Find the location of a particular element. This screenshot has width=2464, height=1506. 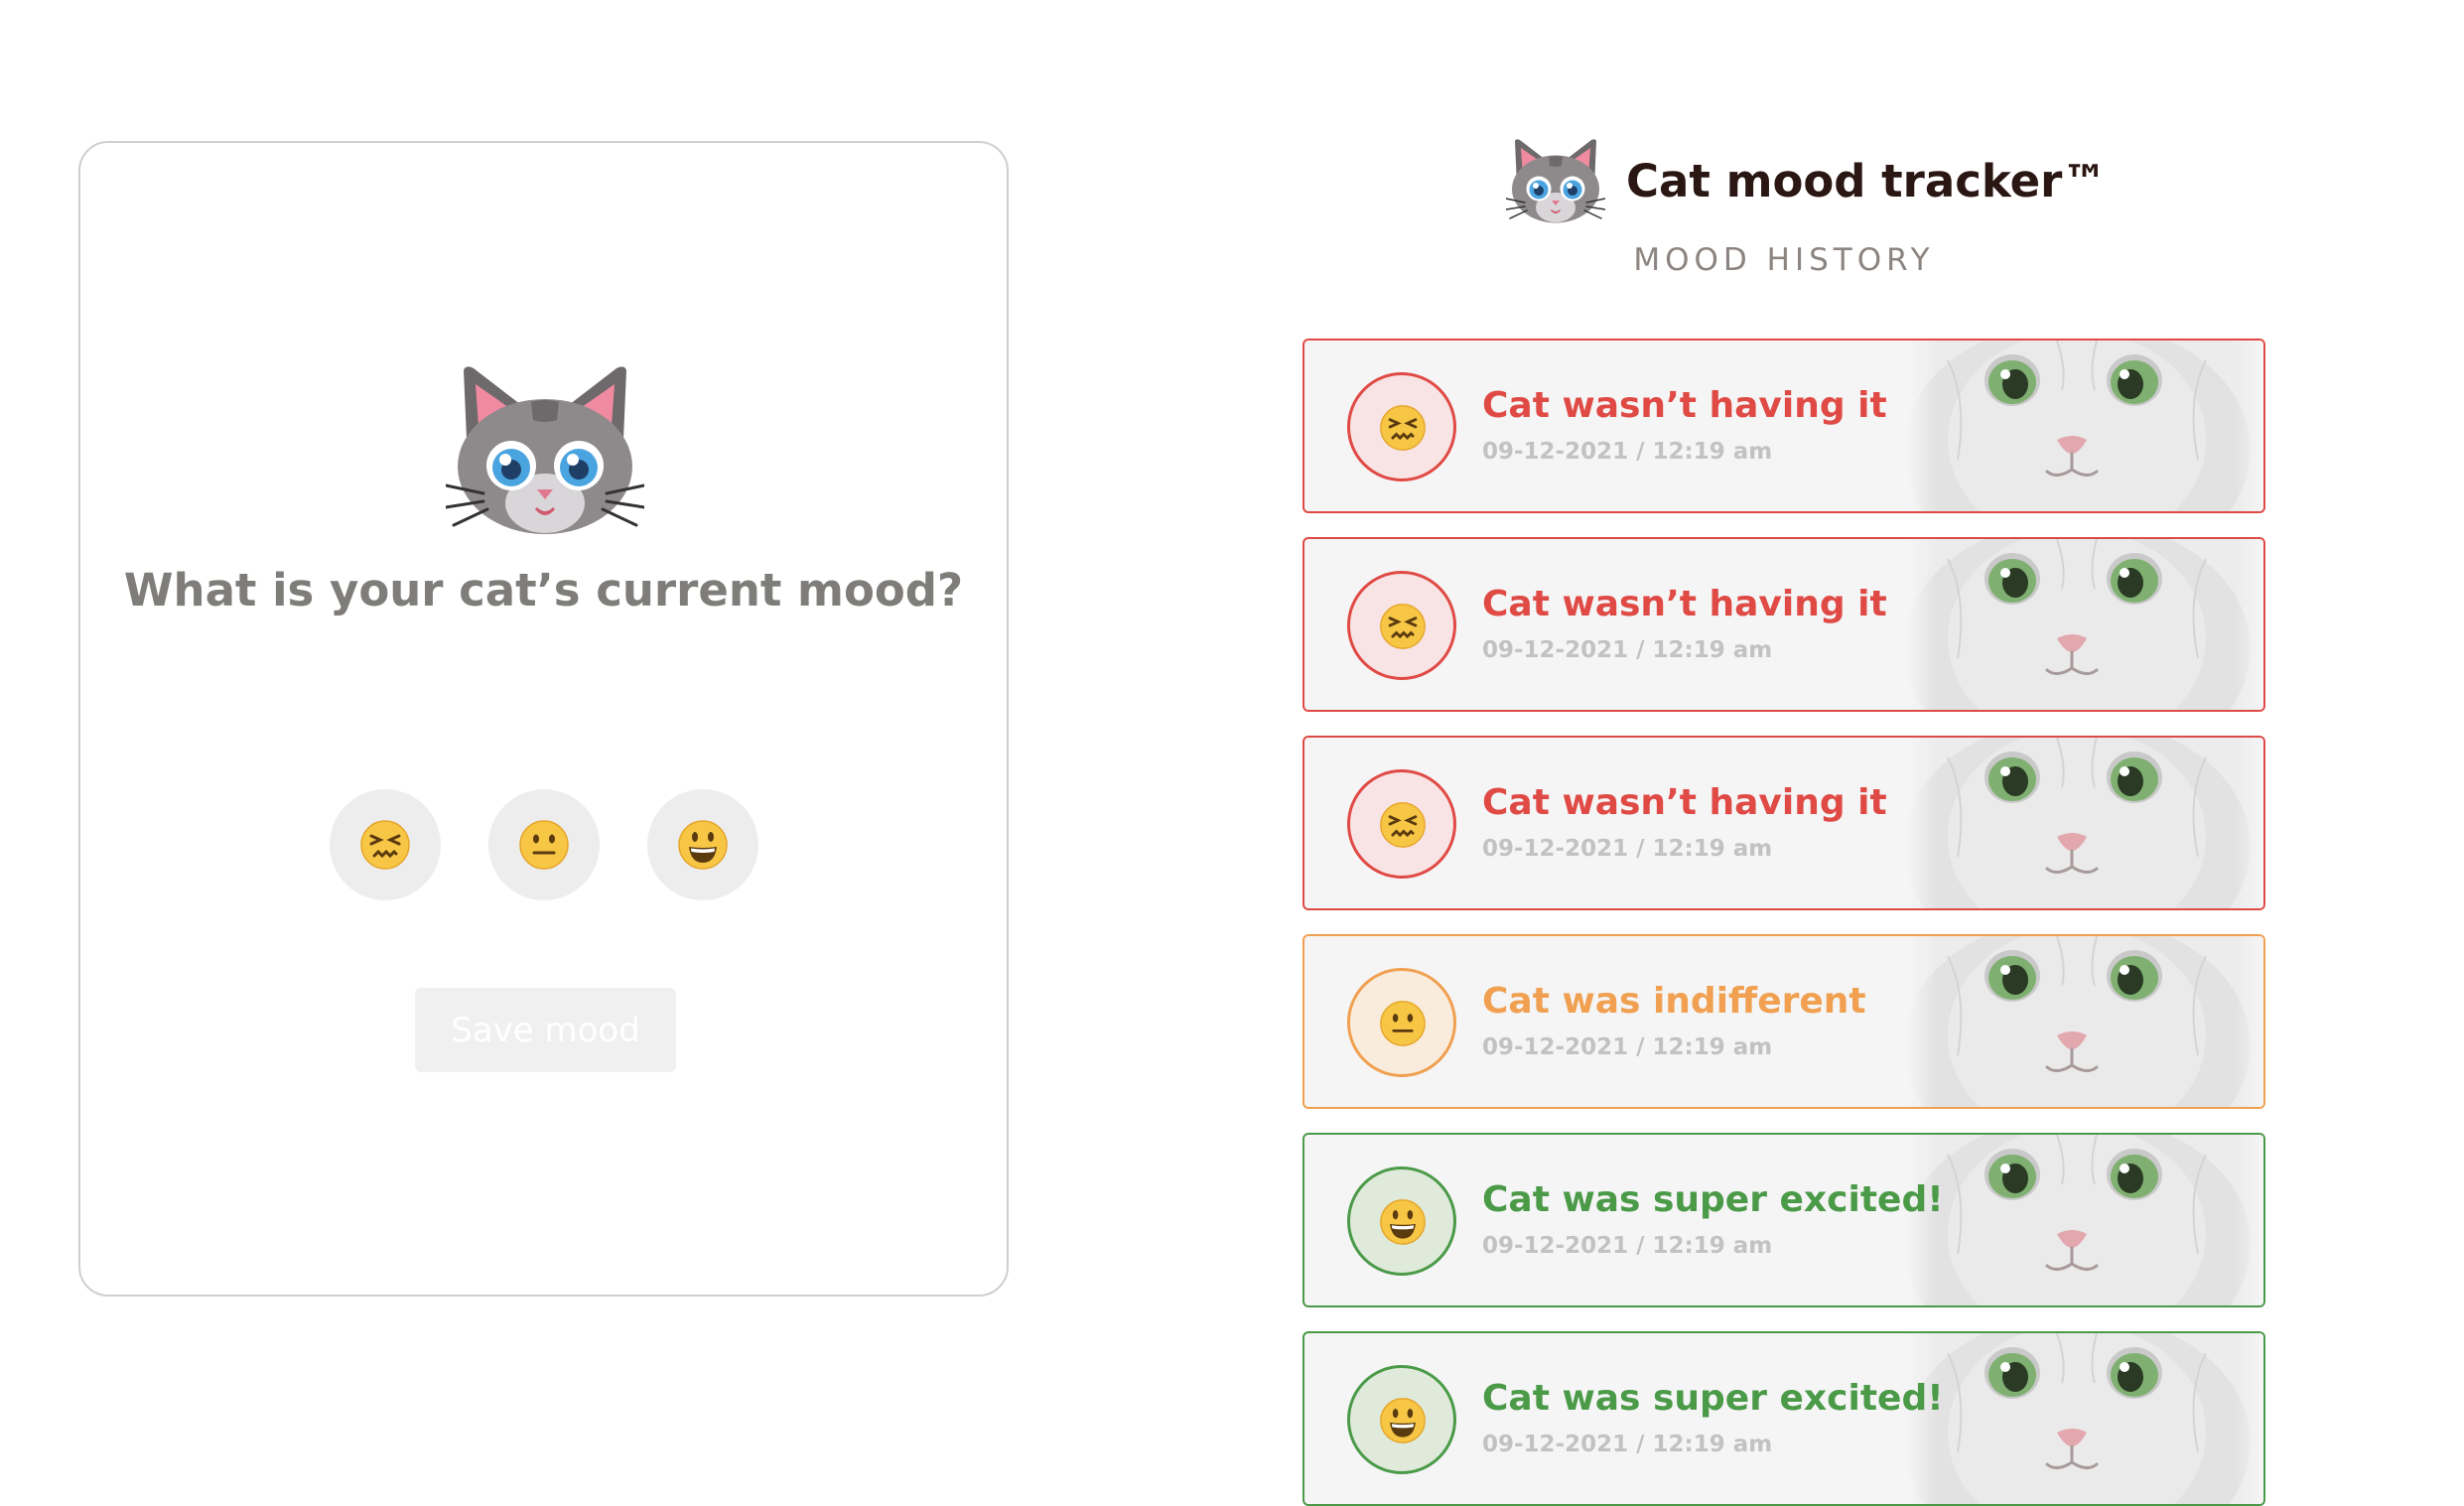

mood-option-neutral is located at coordinates (544, 844).